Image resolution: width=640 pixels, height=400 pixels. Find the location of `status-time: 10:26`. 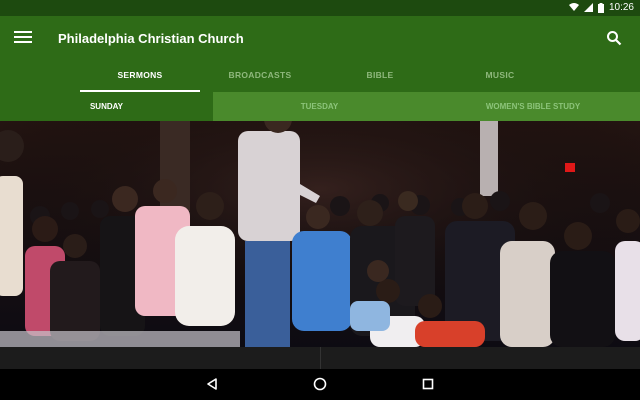

status-time: 10:26 is located at coordinates (621, 7).